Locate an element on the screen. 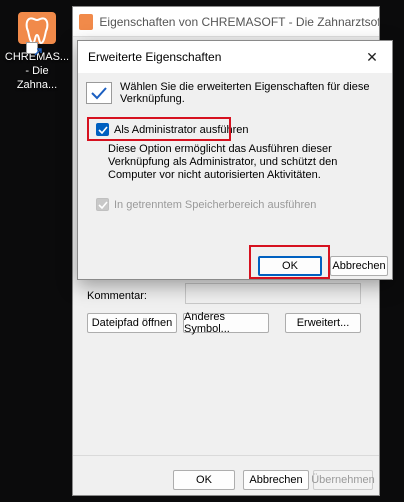  run-as-admin-label: Als Administrator ausführen is located at coordinates (181, 129).